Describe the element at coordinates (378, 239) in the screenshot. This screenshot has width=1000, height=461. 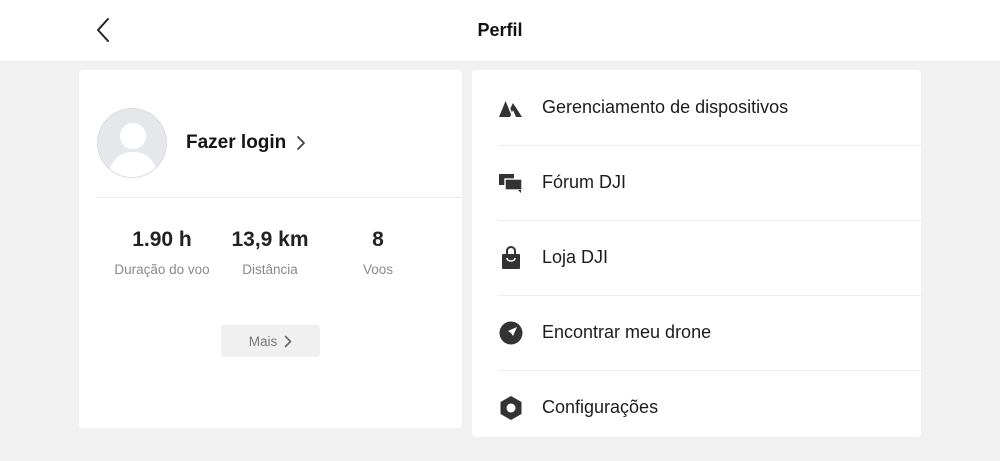
I see `stat-value: 8` at that location.